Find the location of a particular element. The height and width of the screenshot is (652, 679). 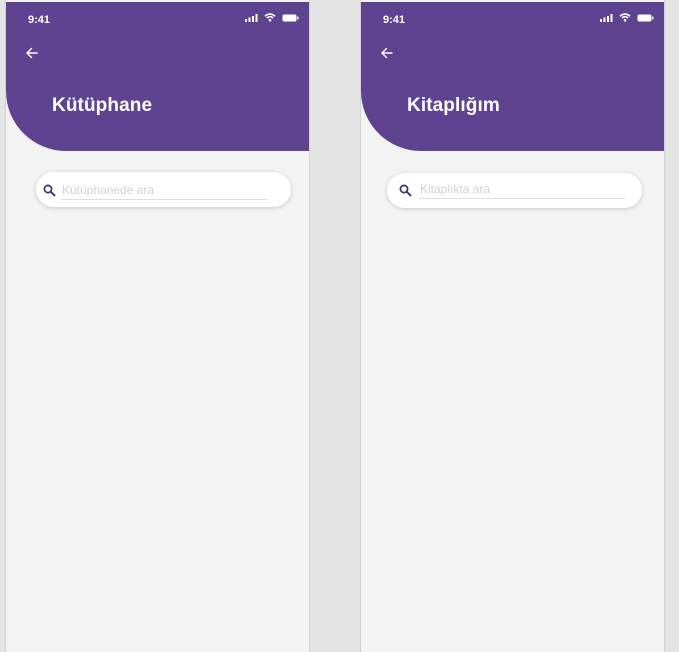

header: 9:41 Kitaplığım is located at coordinates (512, 76).